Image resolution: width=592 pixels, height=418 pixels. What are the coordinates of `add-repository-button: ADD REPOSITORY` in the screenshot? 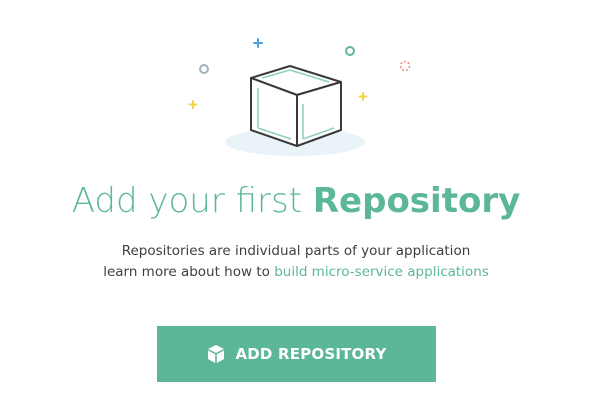 It's located at (296, 354).